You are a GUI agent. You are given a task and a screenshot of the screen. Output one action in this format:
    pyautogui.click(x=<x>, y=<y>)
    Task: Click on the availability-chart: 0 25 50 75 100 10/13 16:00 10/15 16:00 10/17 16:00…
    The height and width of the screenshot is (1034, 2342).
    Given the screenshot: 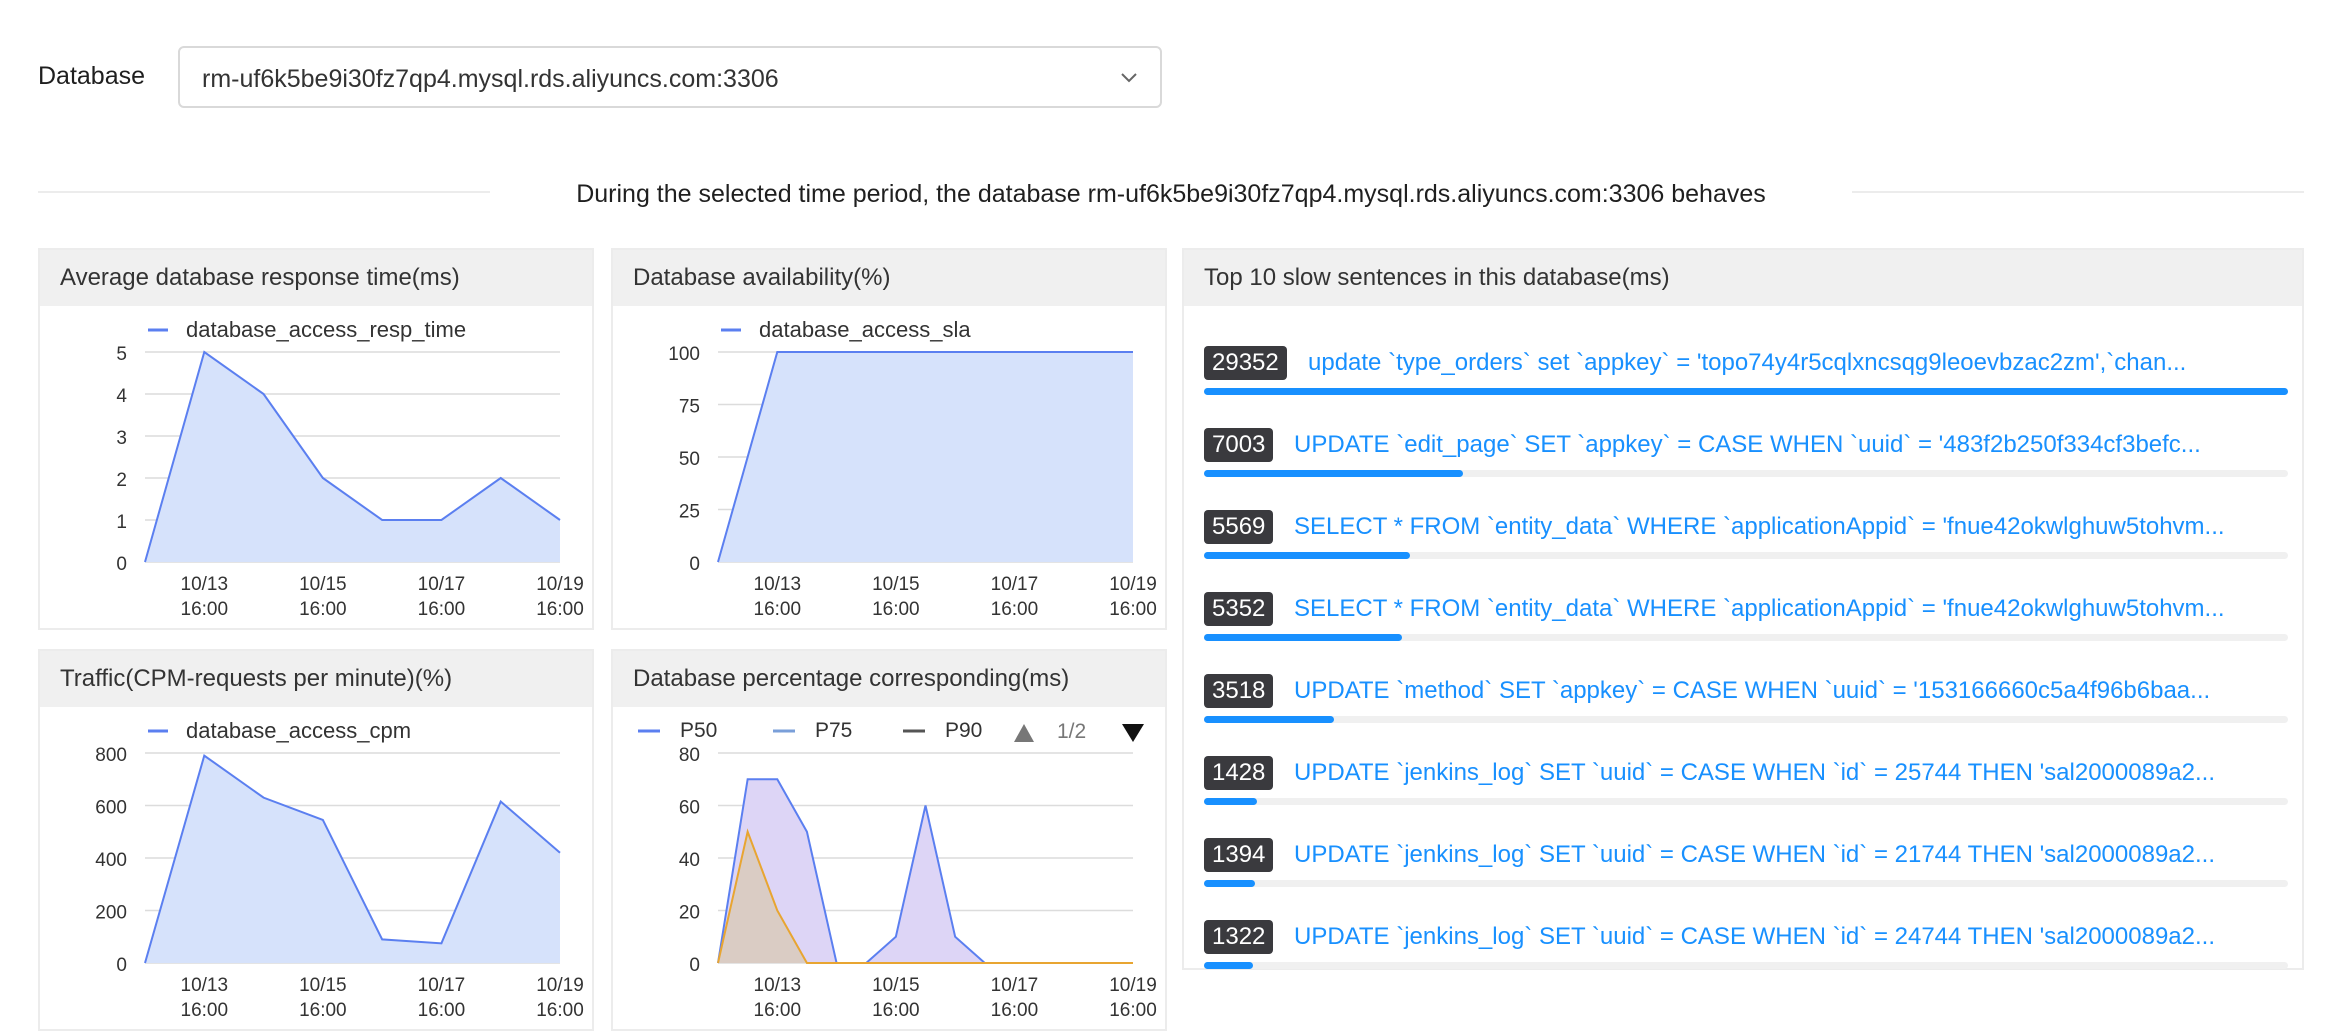 What is the action you would take?
    pyautogui.click(x=912, y=468)
    